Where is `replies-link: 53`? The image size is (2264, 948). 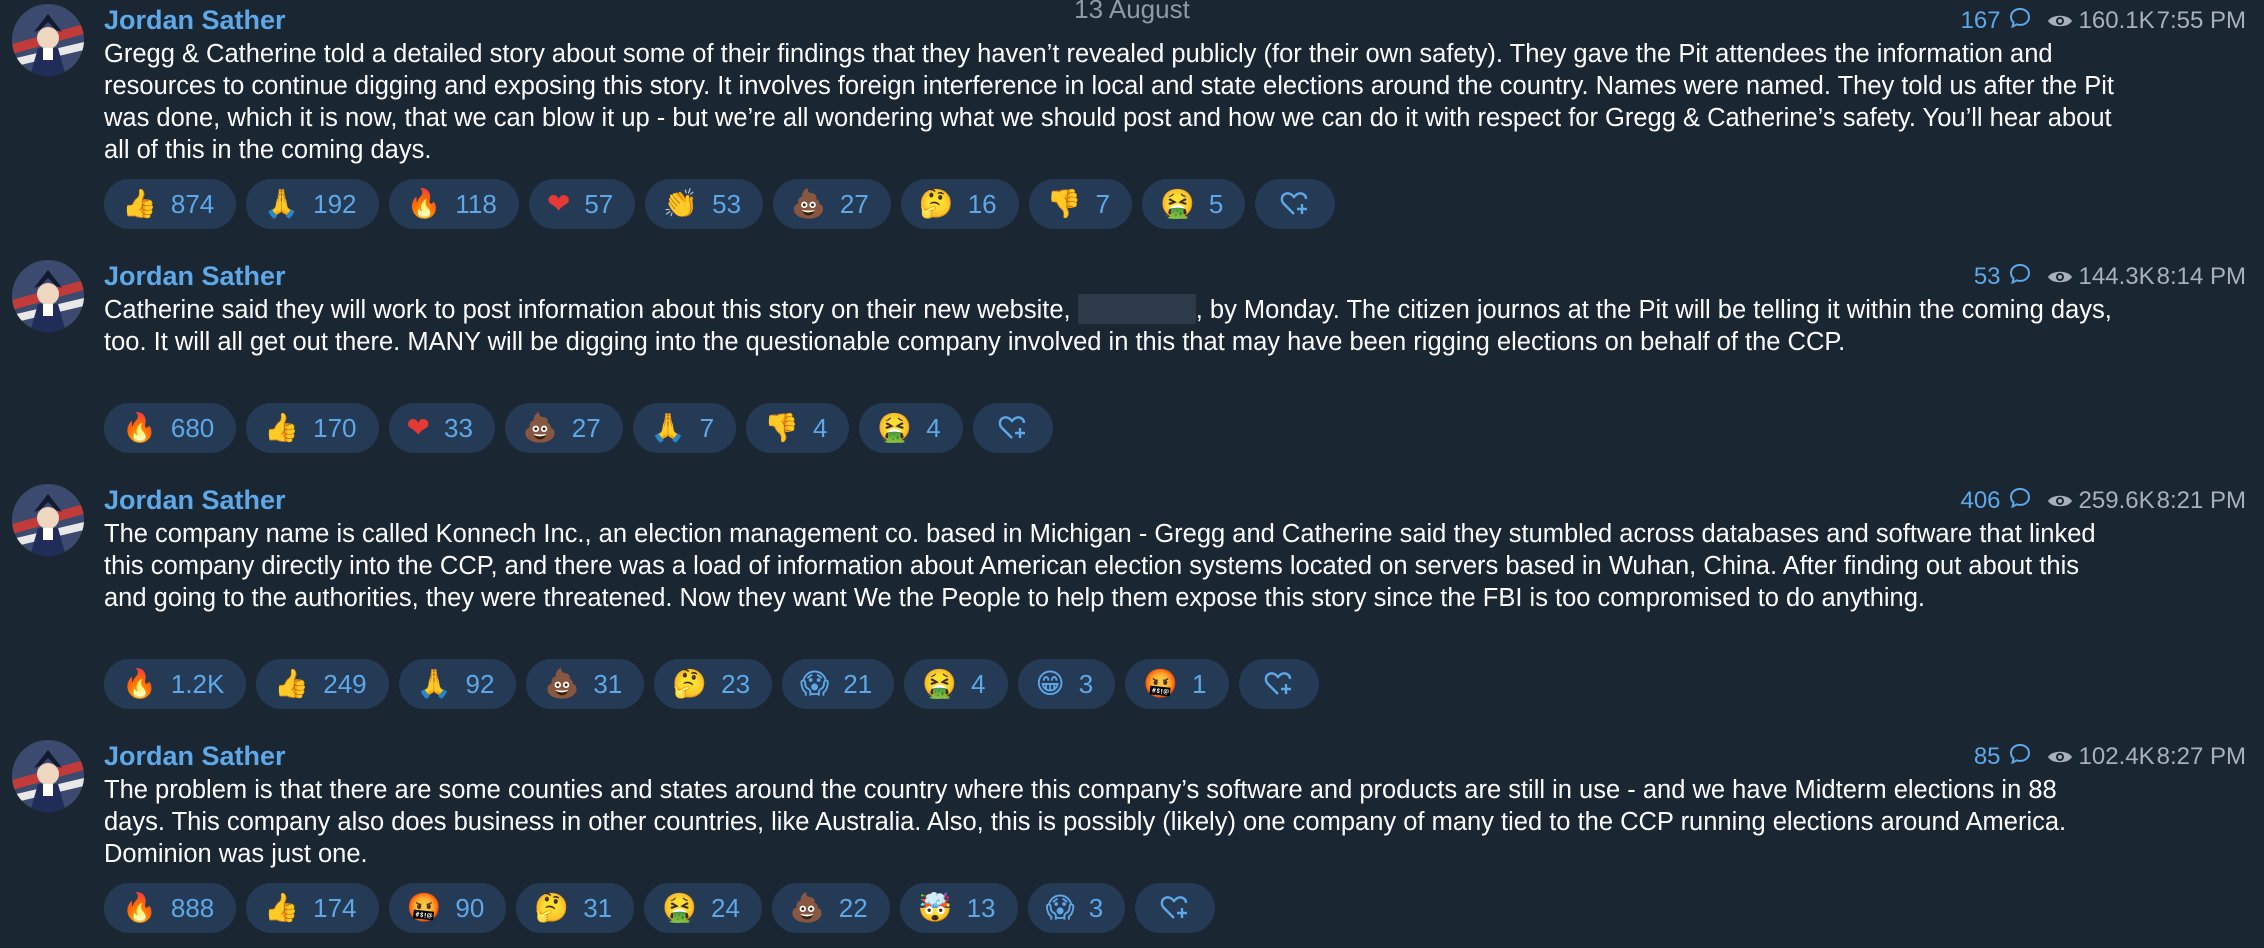 replies-link: 53 is located at coordinates (2010, 277).